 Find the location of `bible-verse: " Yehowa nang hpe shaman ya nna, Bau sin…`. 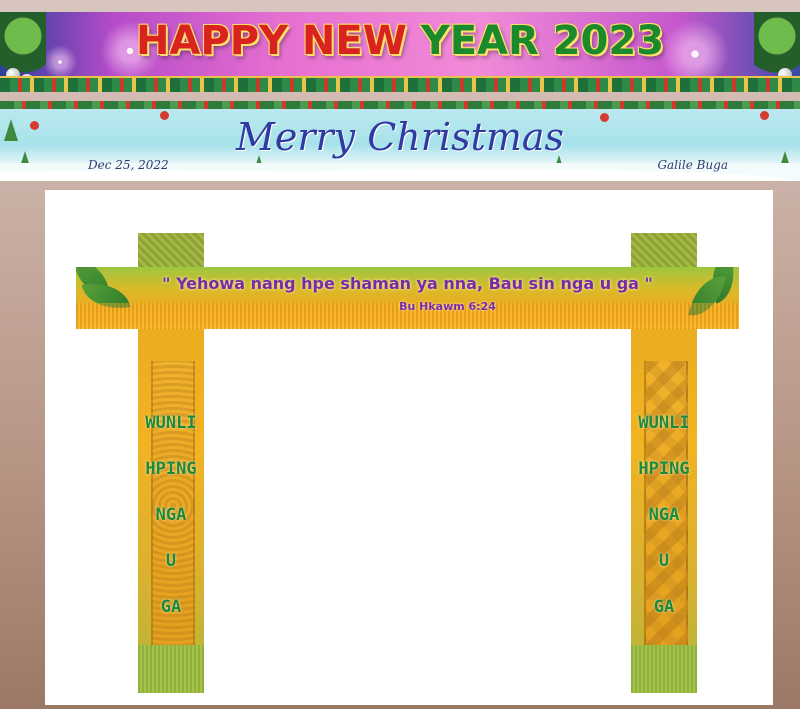

bible-verse: " Yehowa nang hpe shaman ya nna, Bau sin… is located at coordinates (407, 283).